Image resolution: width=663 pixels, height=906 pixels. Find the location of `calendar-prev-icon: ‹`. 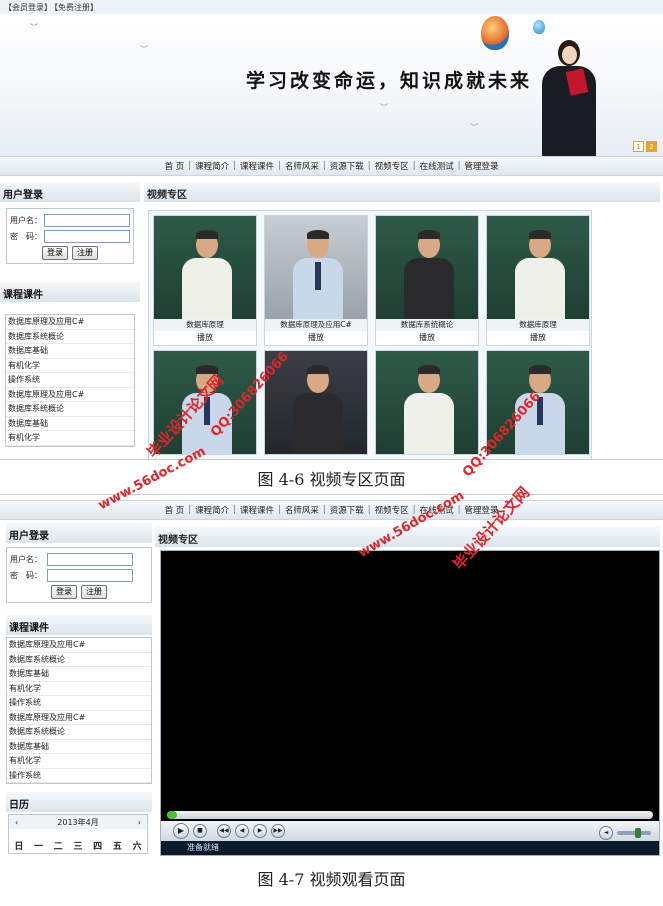

calendar-prev-icon: ‹ is located at coordinates (16, 822).